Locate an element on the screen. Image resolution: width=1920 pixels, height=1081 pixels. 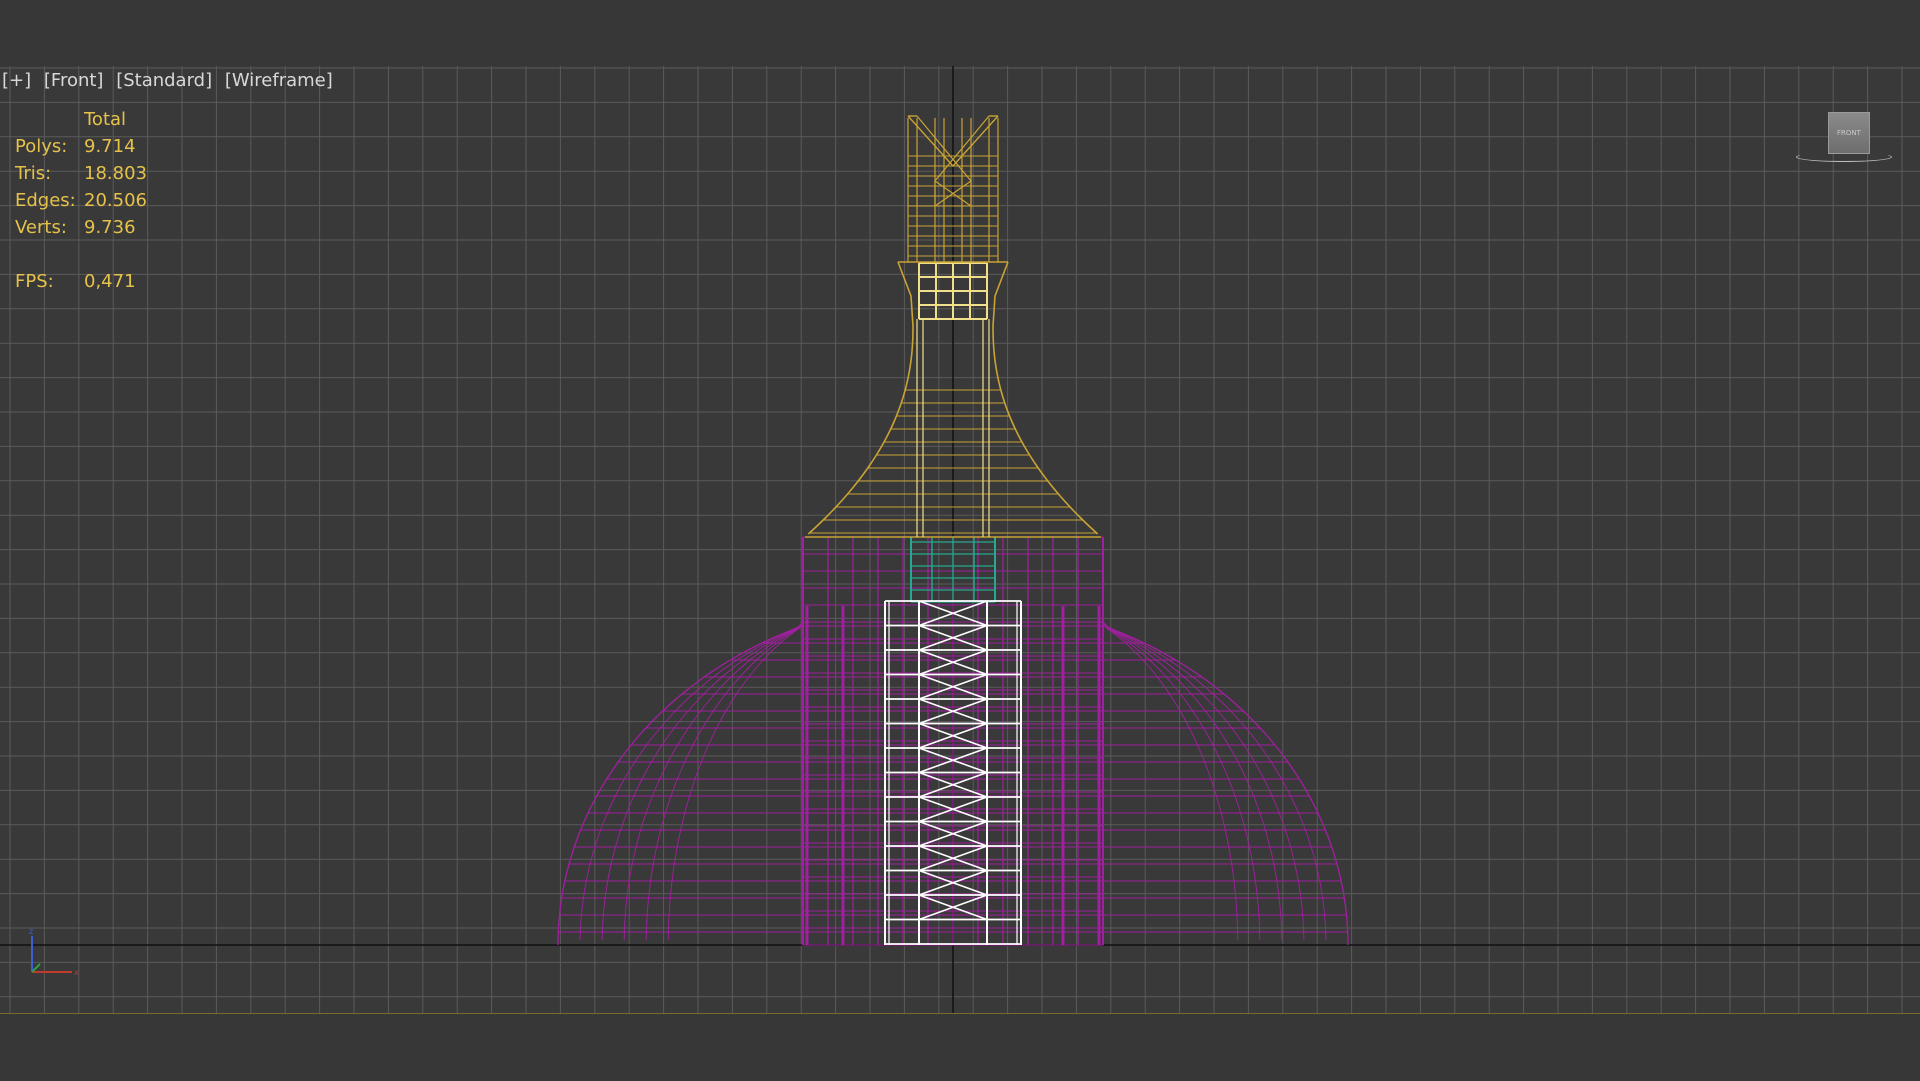
bottom-band is located at coordinates (960, 1047).